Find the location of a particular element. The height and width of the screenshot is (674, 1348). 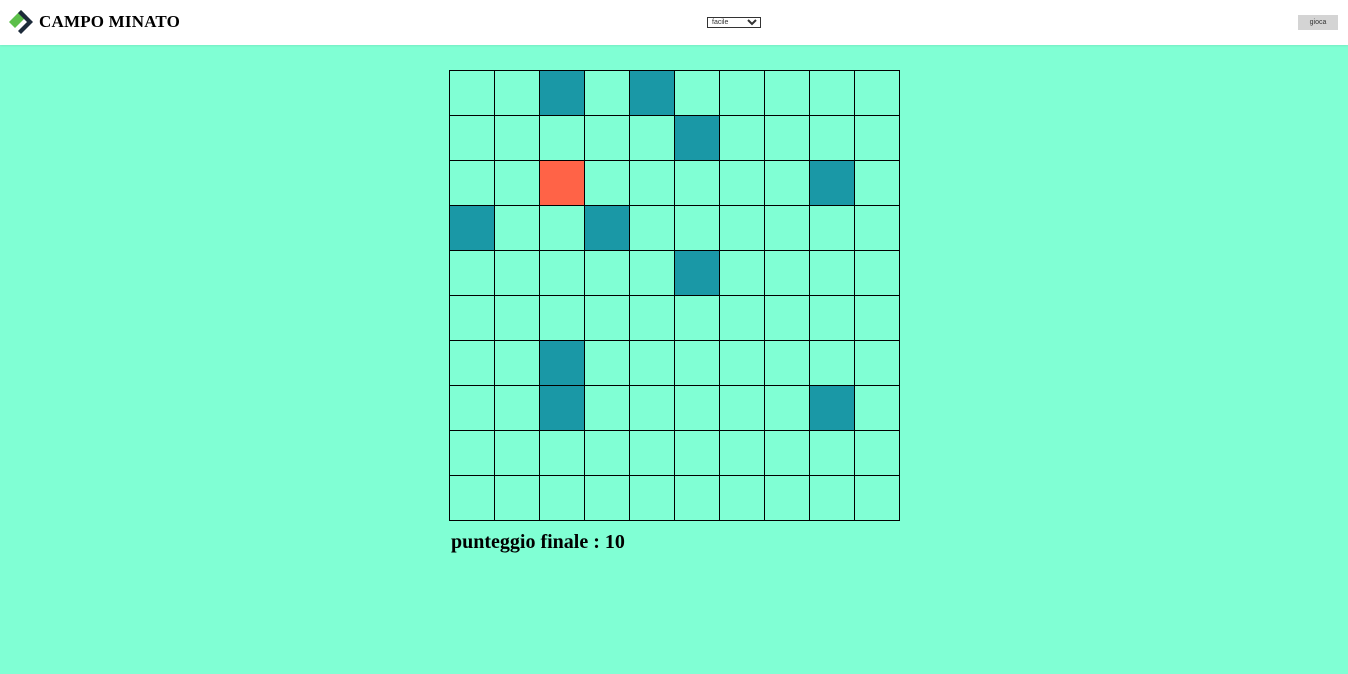

difficulty-select: facile is located at coordinates (734, 22).